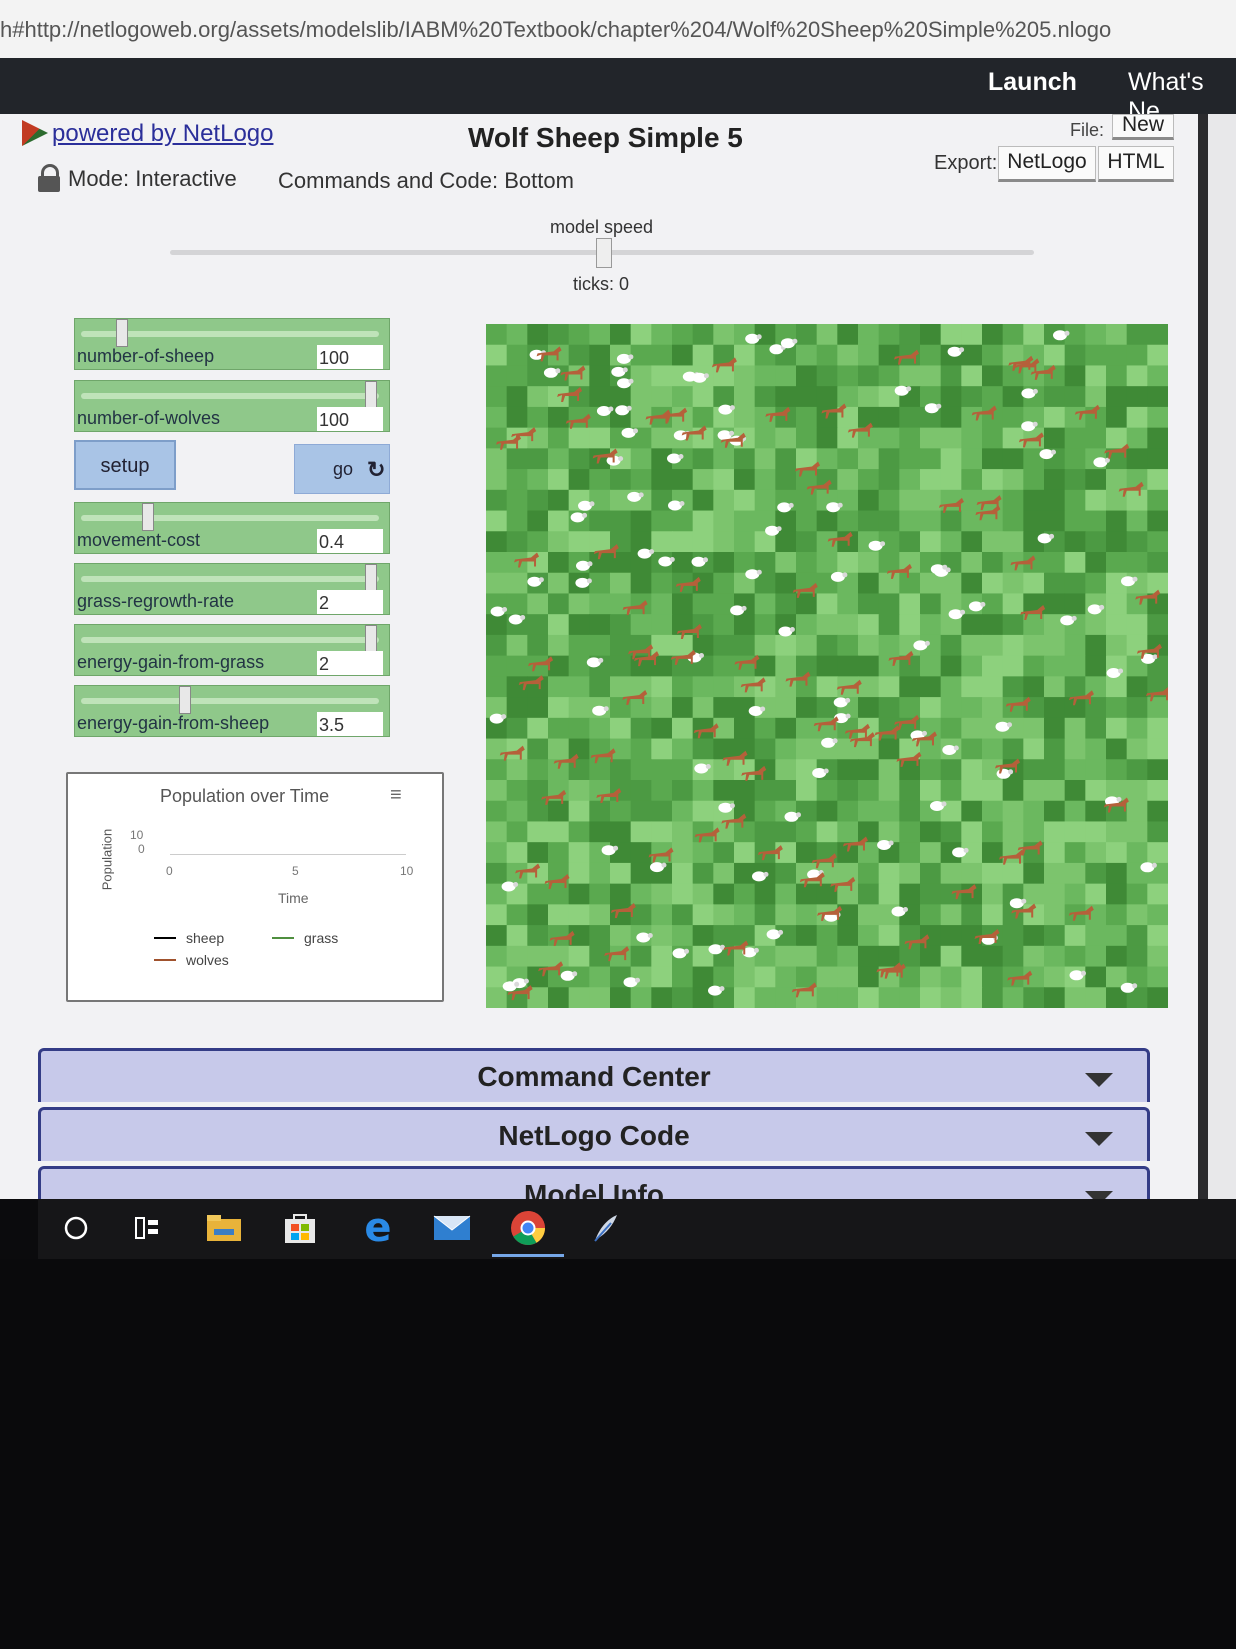 This screenshot has height=1649, width=1236. Describe the element at coordinates (528, 1228) in the screenshot. I see `chrome-icon` at that location.